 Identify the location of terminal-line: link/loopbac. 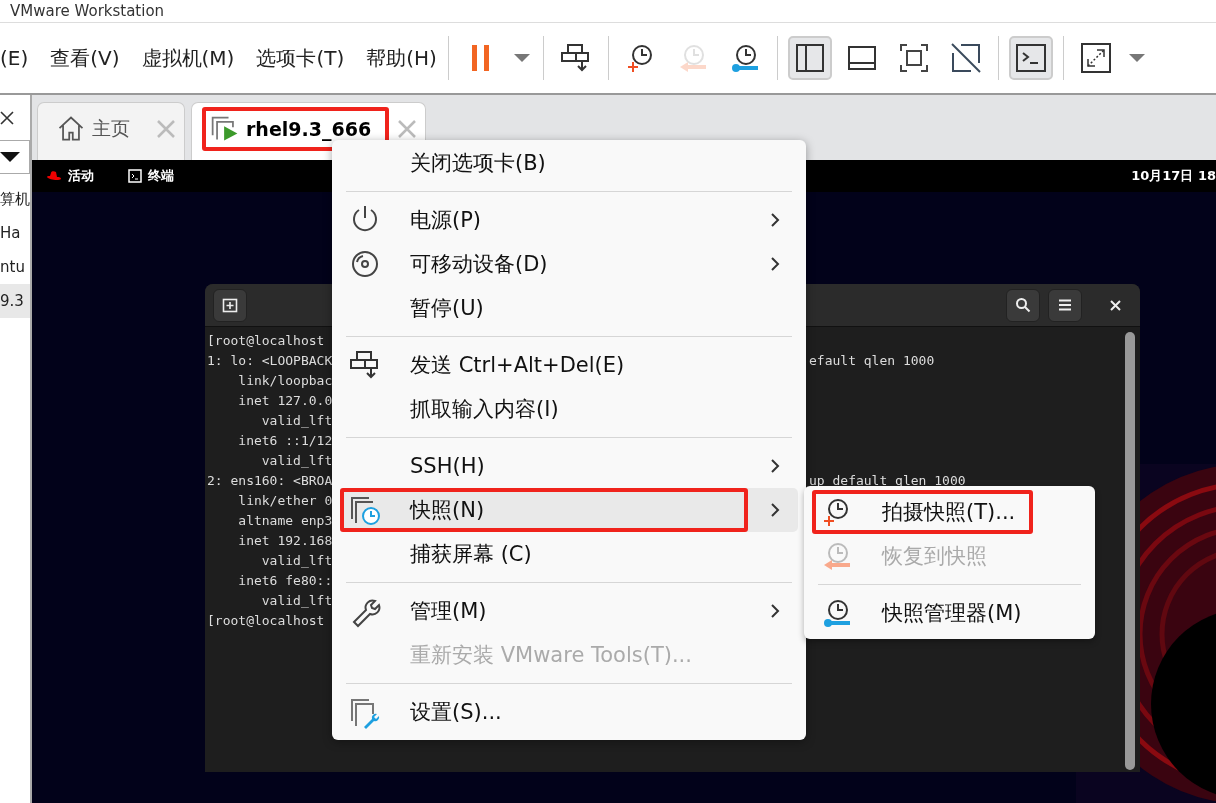
(284, 380).